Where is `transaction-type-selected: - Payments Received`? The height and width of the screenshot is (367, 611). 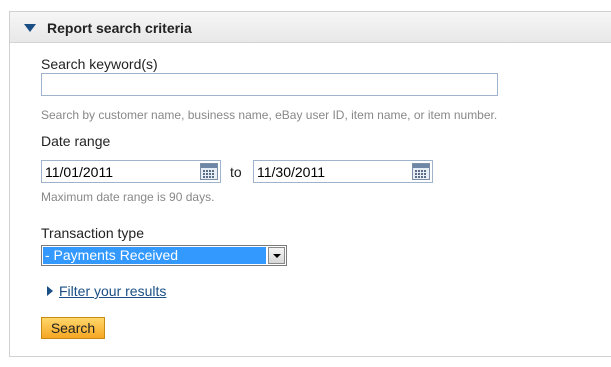
transaction-type-selected: - Payments Received is located at coordinates (154, 255).